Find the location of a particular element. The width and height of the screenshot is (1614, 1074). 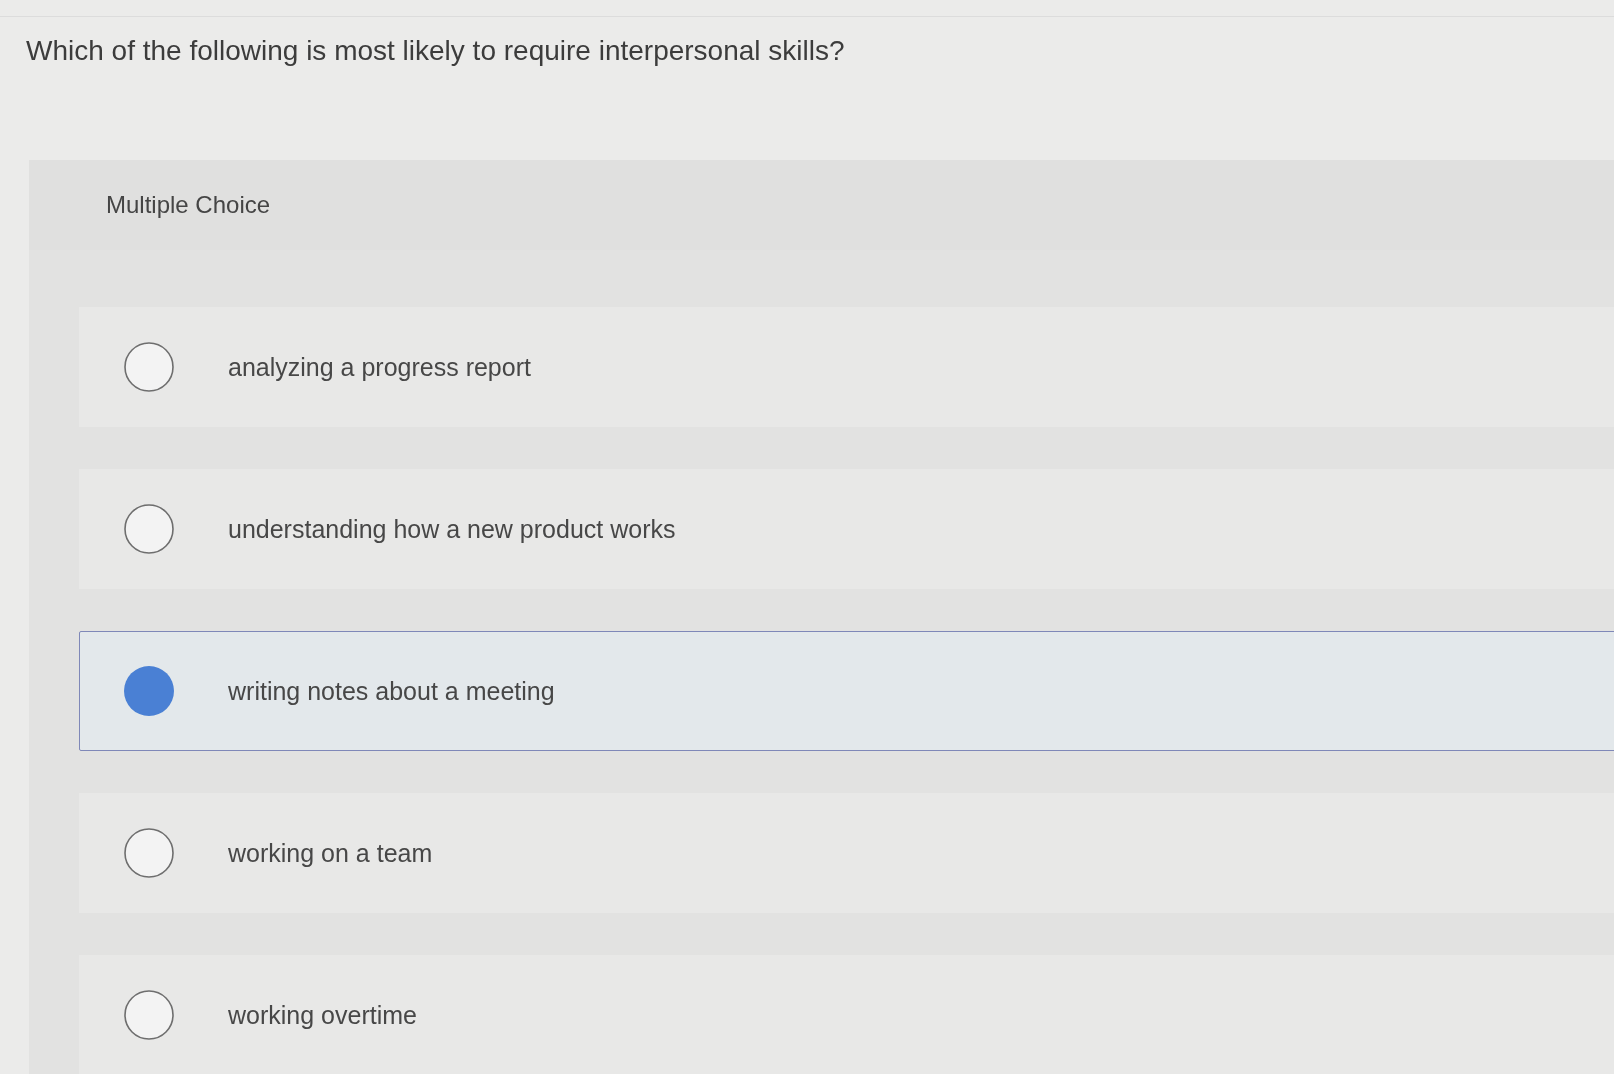

question-text: Which of the following is most likely to require interpersonal skills? is located at coordinates (435, 51).